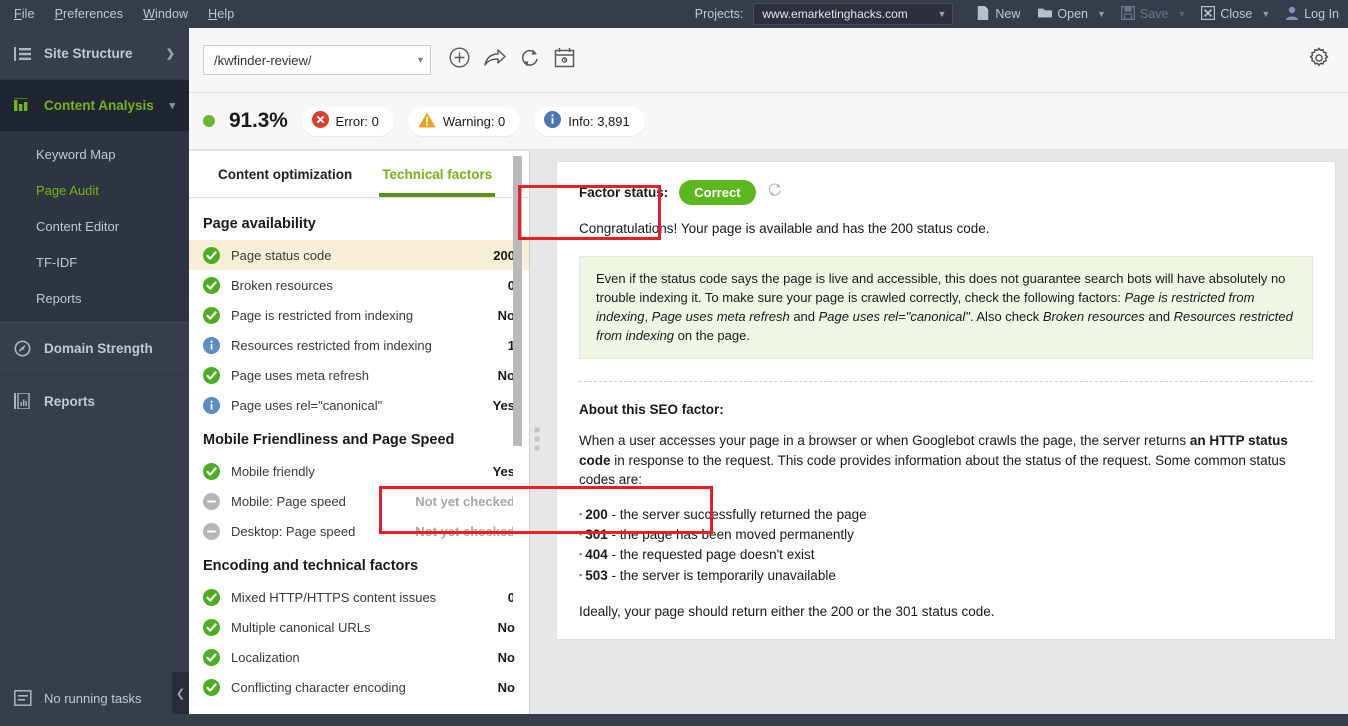  Describe the element at coordinates (180, 693) in the screenshot. I see `sidebar-collapse-button: ❮` at that location.